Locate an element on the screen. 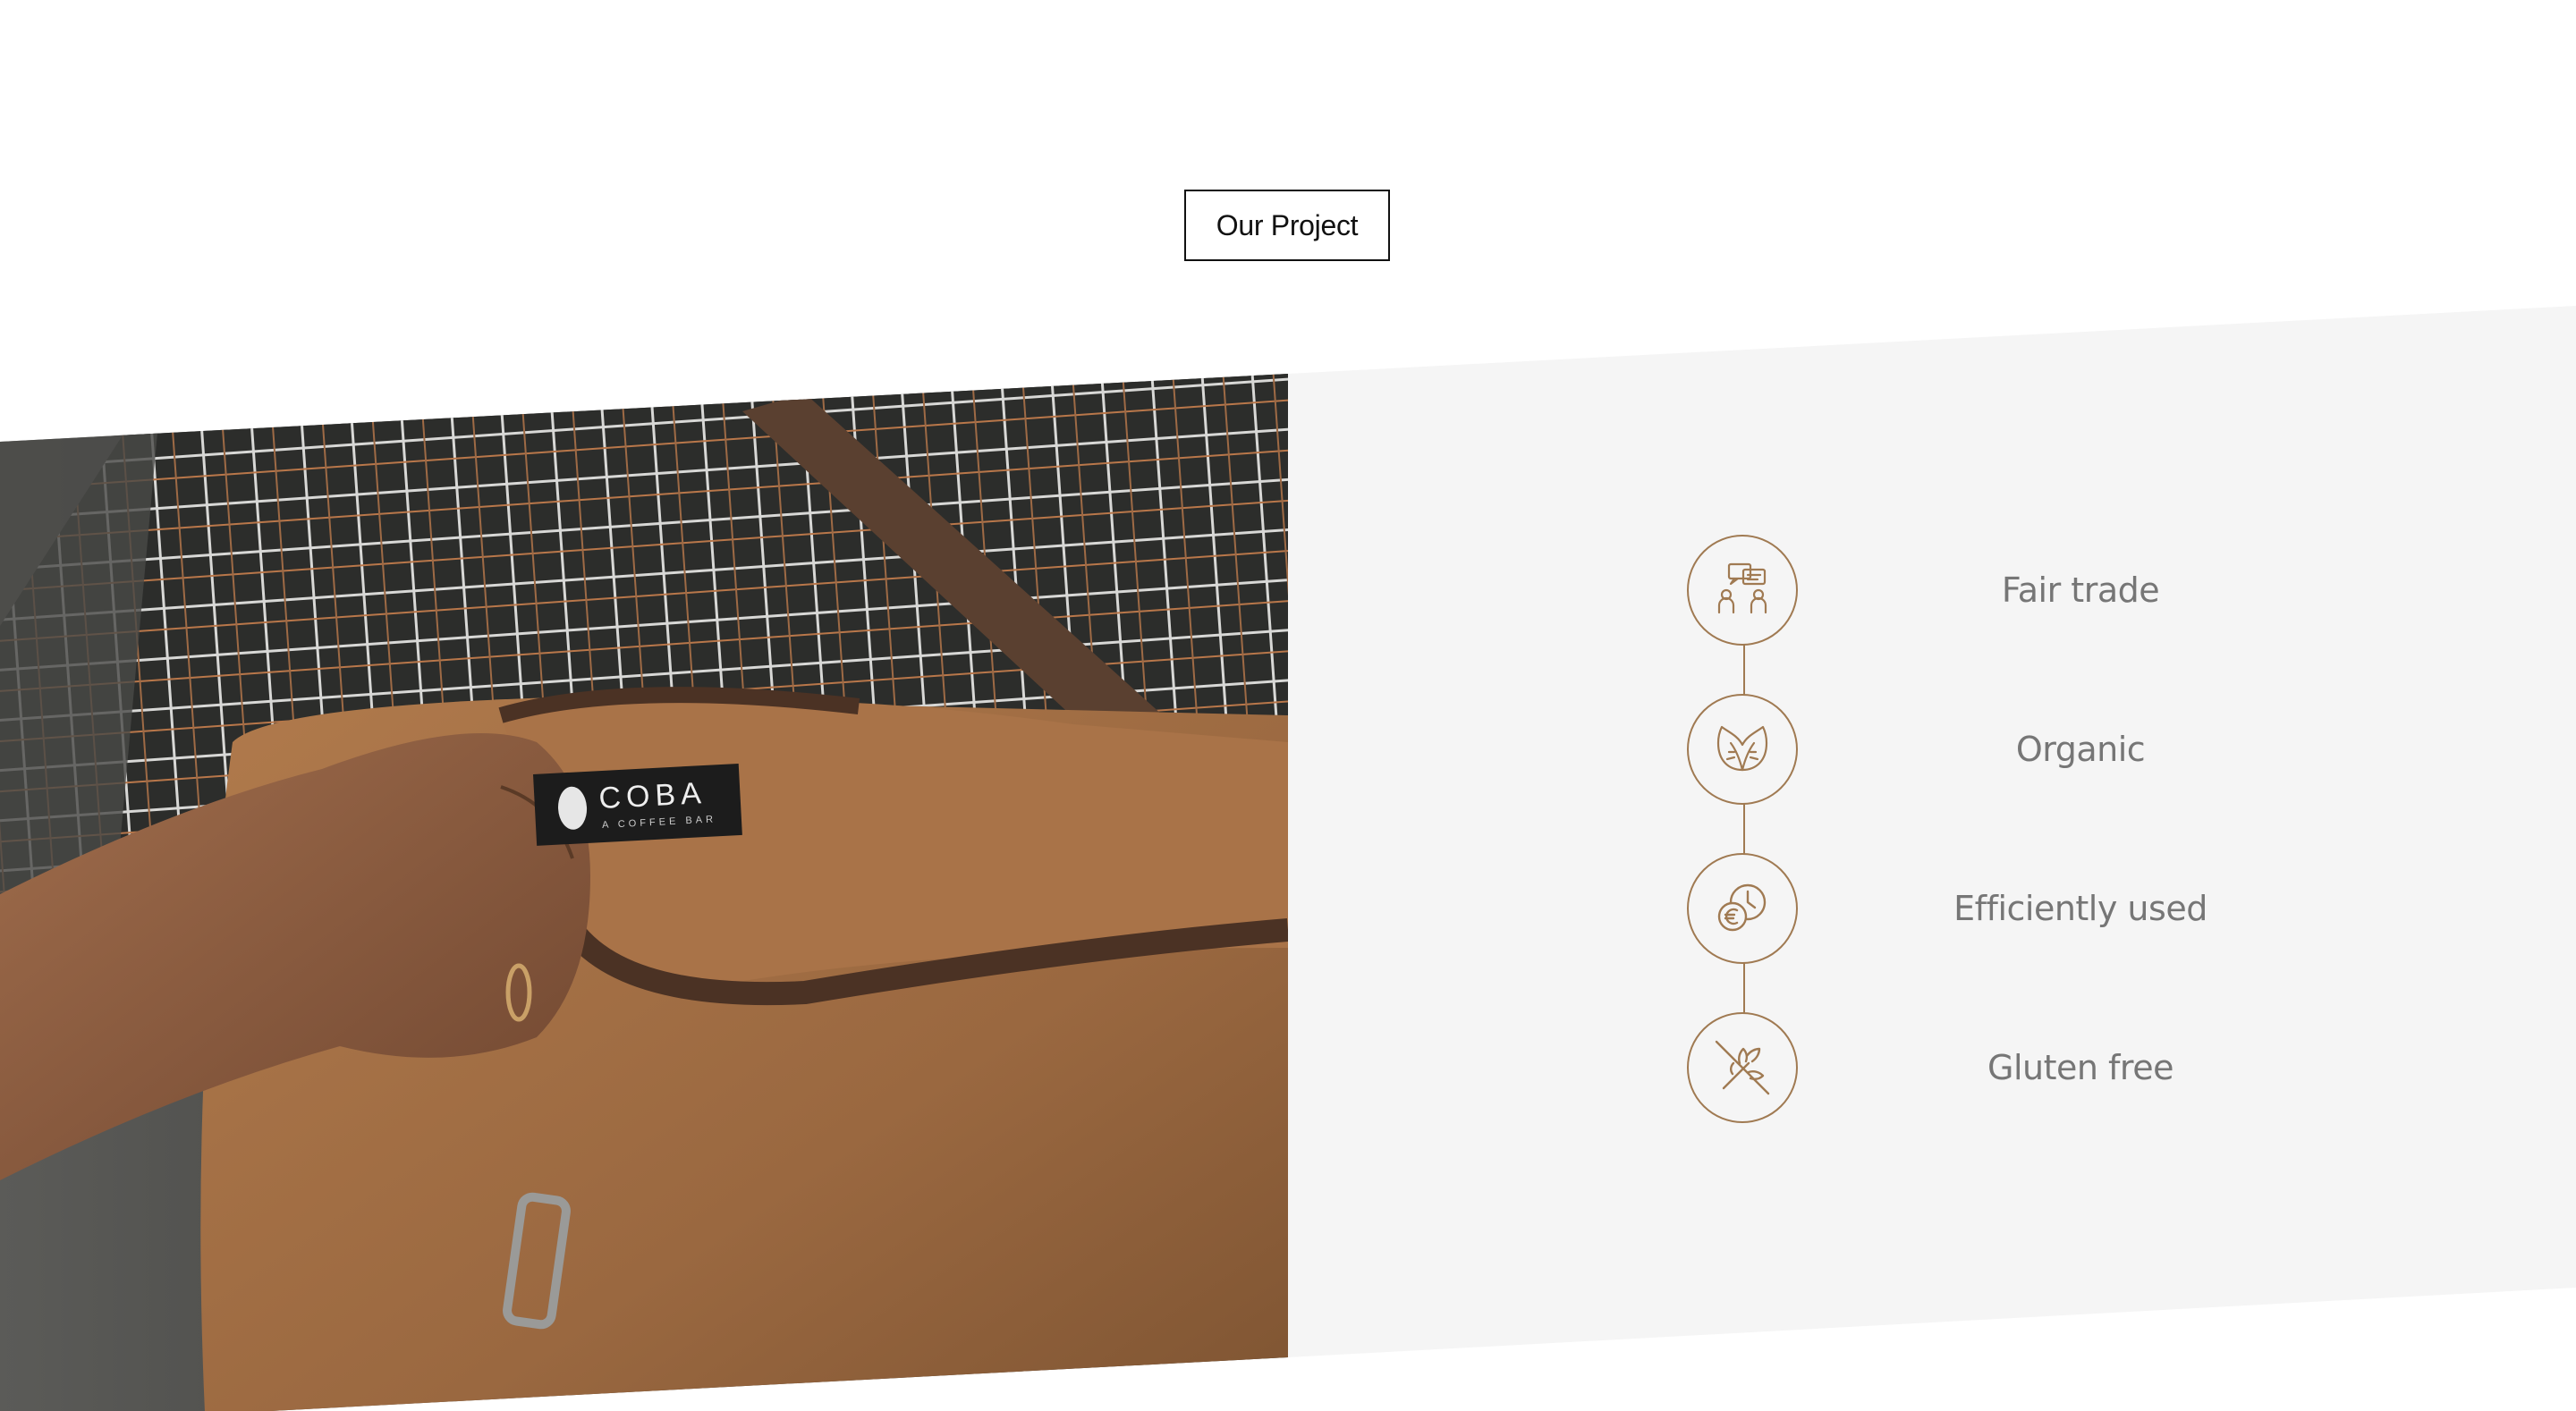 This screenshot has width=2576, height=1411. feature-gluten-free: Gluten free is located at coordinates (2000, 1069).